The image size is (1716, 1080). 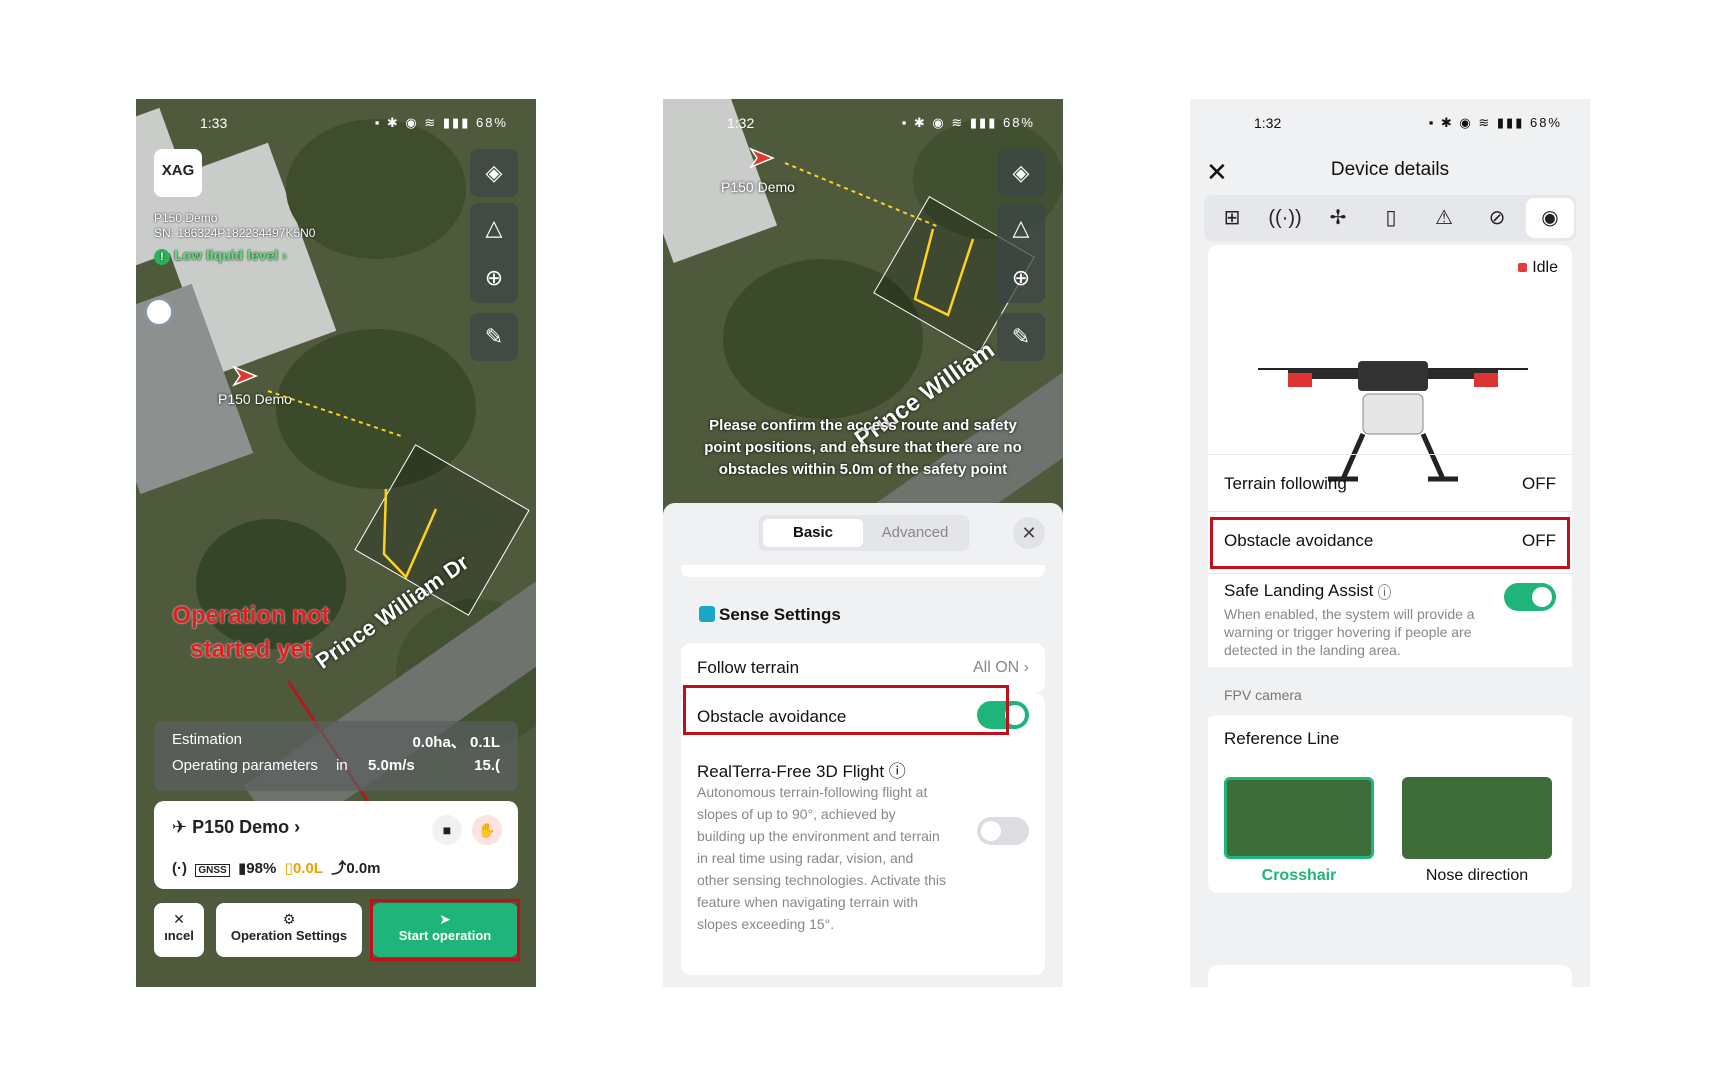 I want to click on camera-button: ■, so click(x=447, y=830).